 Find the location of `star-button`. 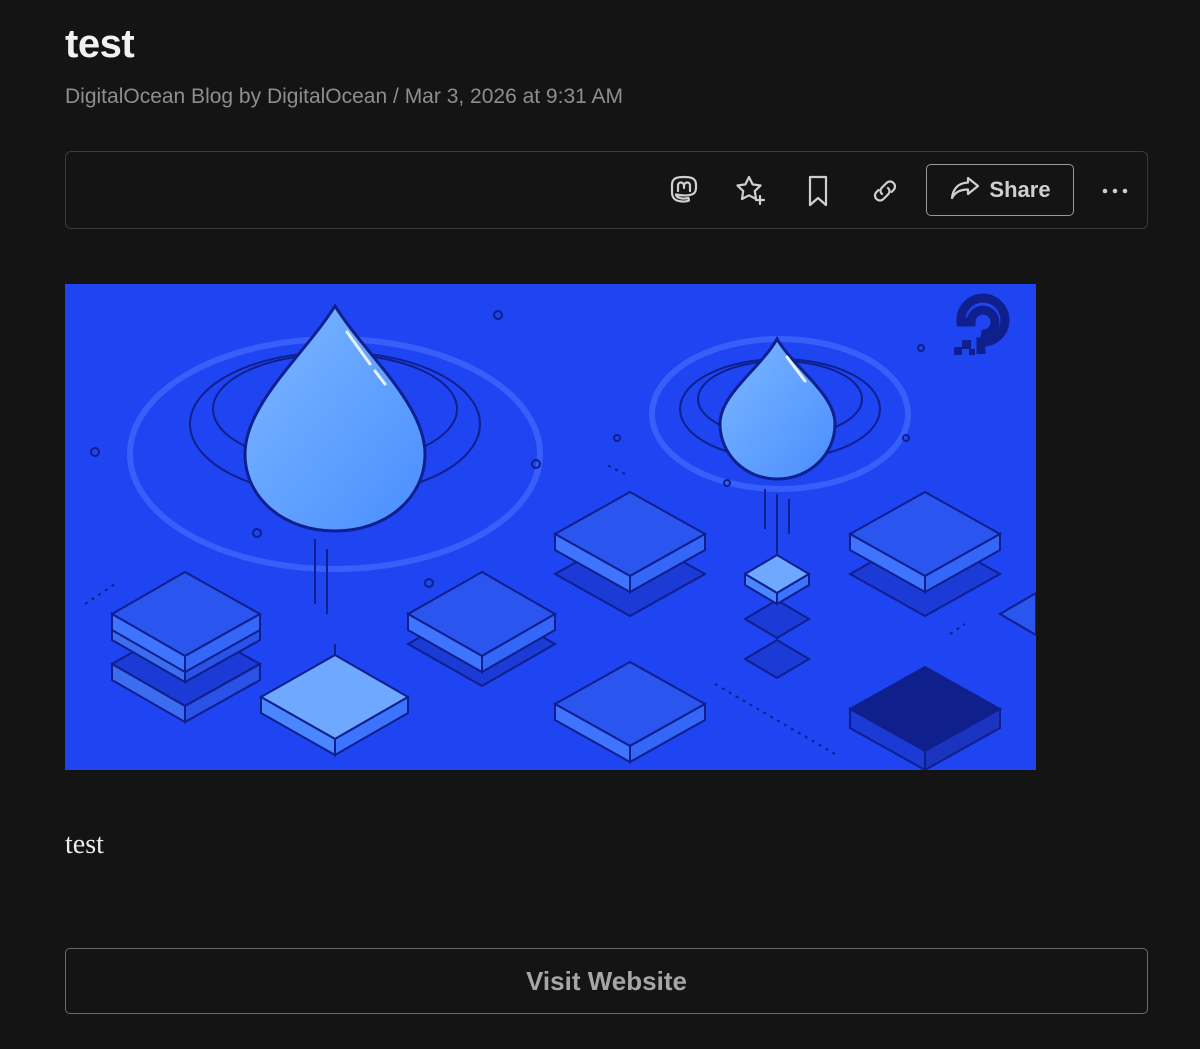

star-button is located at coordinates (751, 191).